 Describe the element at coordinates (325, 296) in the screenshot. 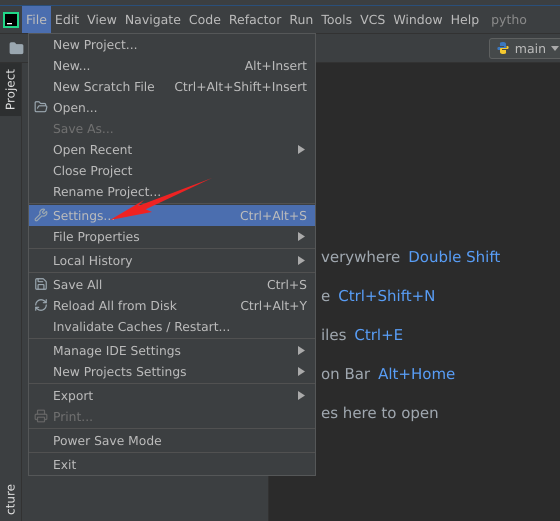

I see `hint-text: e` at that location.